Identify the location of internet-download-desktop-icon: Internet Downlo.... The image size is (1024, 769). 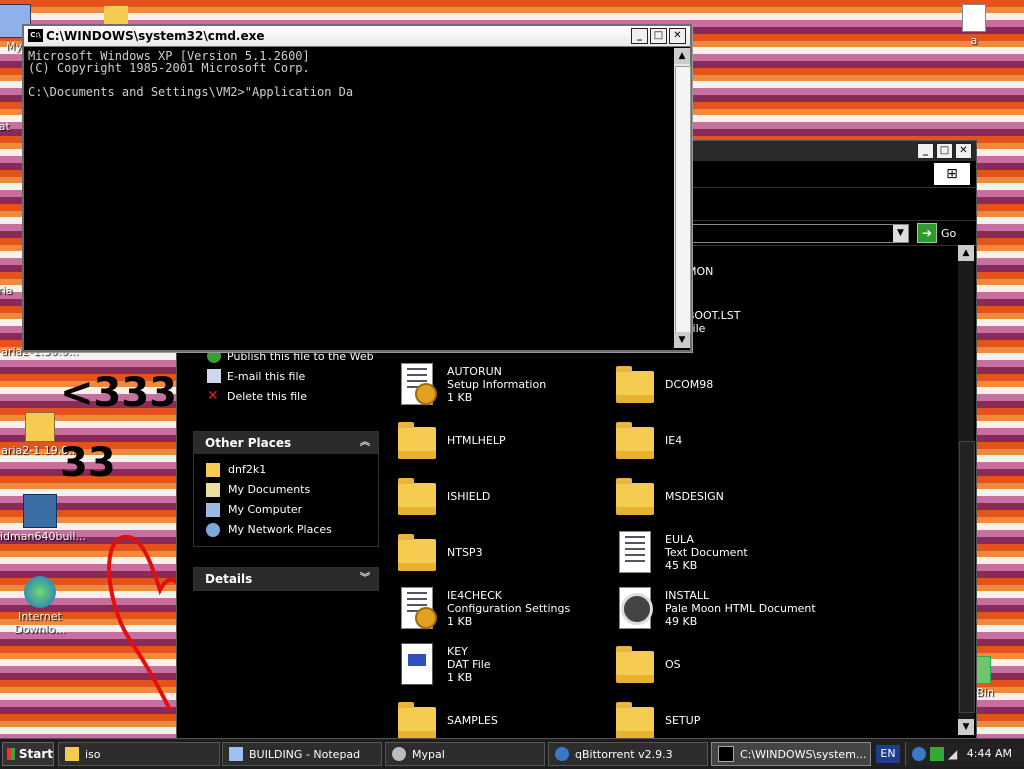
(40, 606).